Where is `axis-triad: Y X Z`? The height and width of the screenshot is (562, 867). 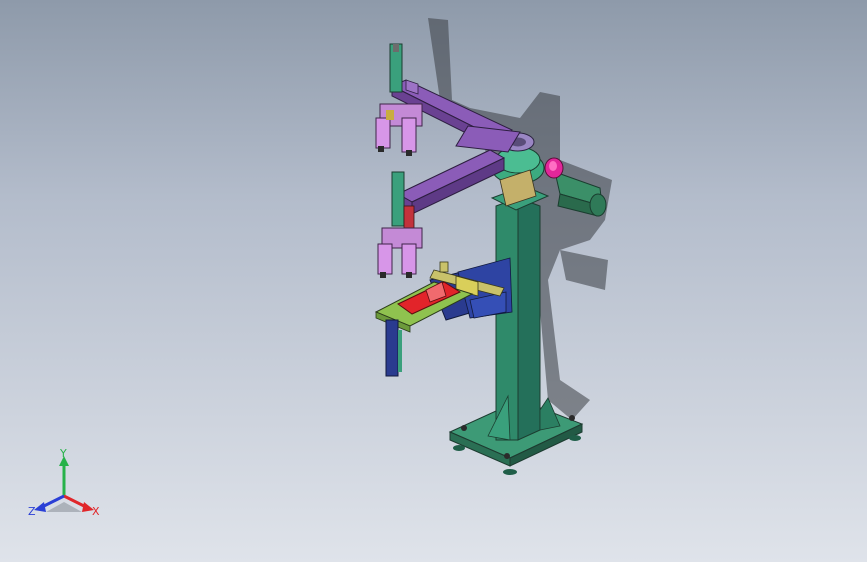
axis-triad: Y X Z is located at coordinates (67, 486).